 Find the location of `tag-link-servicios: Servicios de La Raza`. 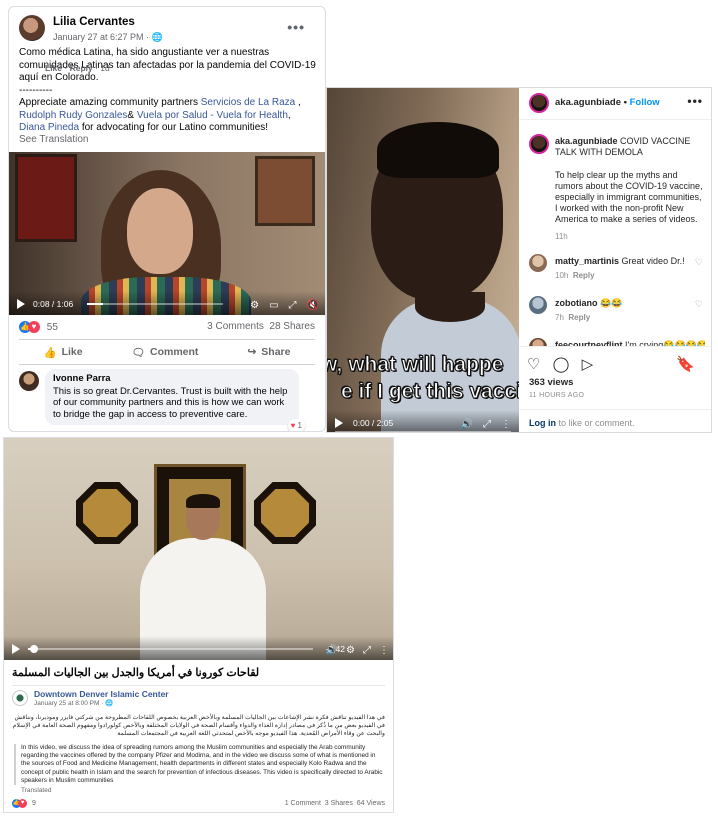

tag-link-servicios: Servicios de La Raza is located at coordinates (248, 102).